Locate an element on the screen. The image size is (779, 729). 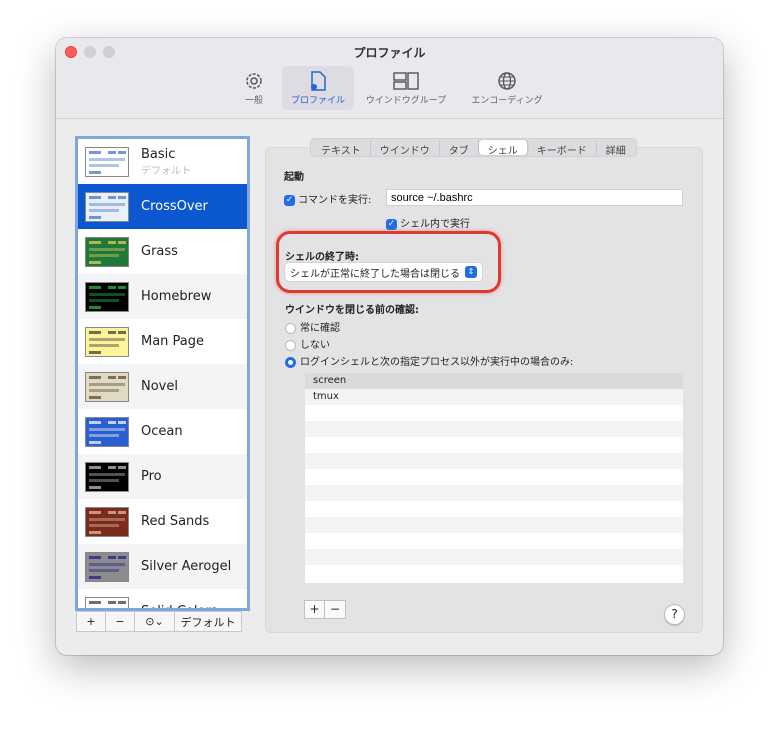
remove-profile-button: − is located at coordinates (120, 621).